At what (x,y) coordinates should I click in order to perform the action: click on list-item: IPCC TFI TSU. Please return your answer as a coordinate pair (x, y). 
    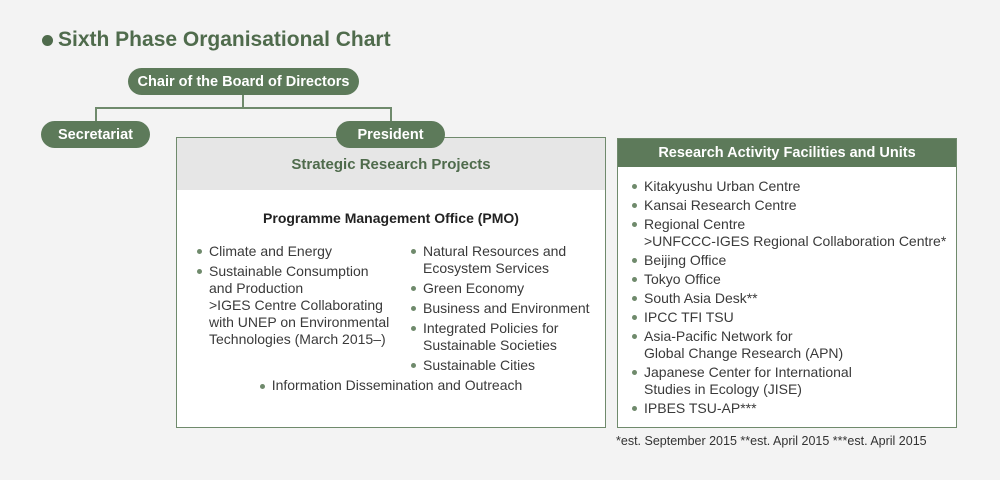
    Looking at the image, I should click on (789, 317).